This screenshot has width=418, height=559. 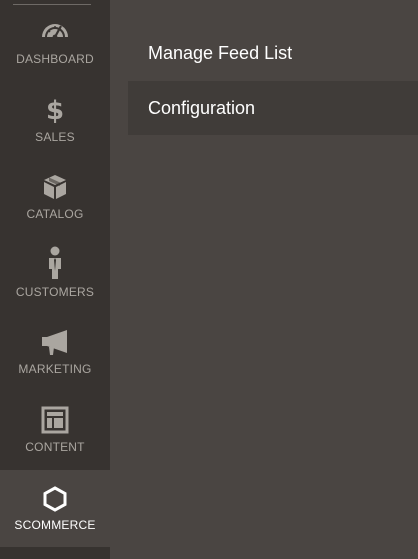 What do you see at coordinates (55, 214) in the screenshot?
I see `sidebar-item-label: CATALOG` at bounding box center [55, 214].